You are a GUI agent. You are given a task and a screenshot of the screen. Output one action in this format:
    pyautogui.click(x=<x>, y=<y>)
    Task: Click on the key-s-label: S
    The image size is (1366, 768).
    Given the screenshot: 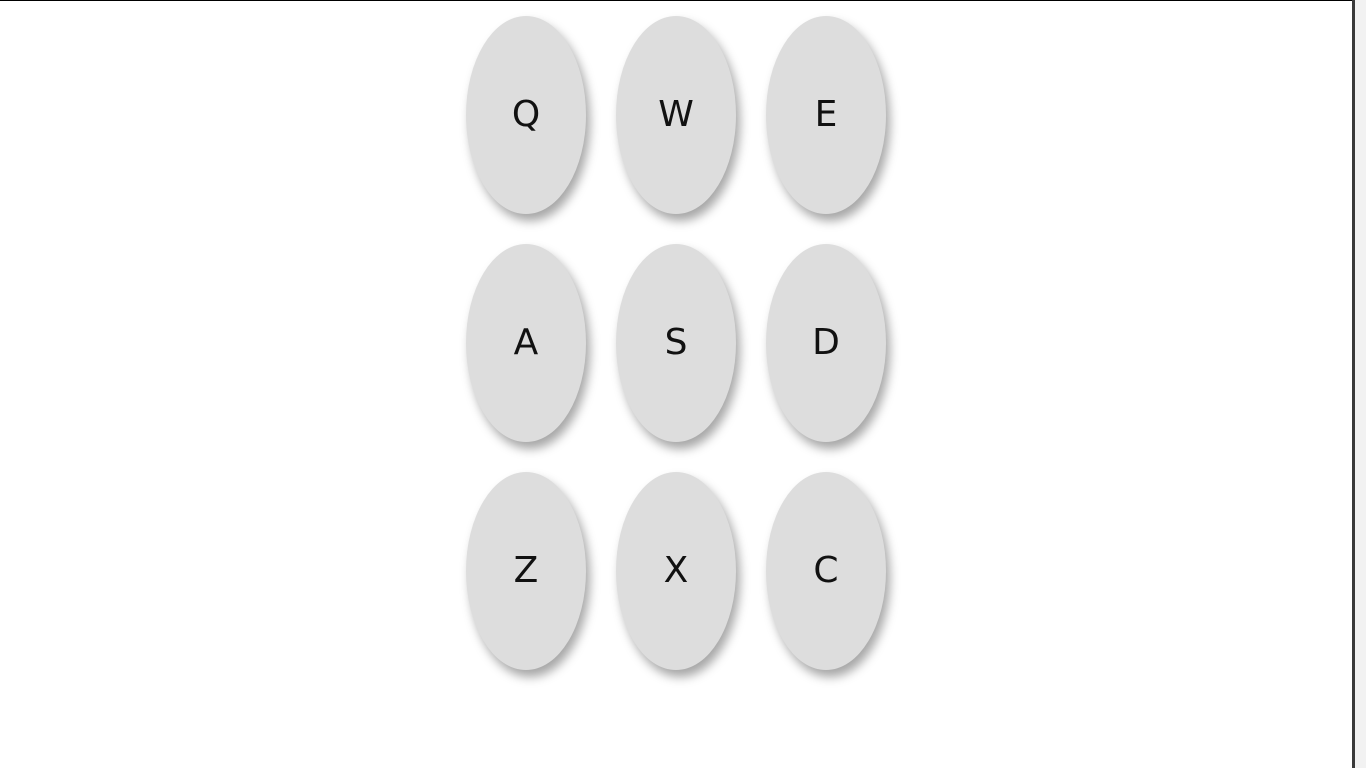 What is the action you would take?
    pyautogui.click(x=676, y=342)
    